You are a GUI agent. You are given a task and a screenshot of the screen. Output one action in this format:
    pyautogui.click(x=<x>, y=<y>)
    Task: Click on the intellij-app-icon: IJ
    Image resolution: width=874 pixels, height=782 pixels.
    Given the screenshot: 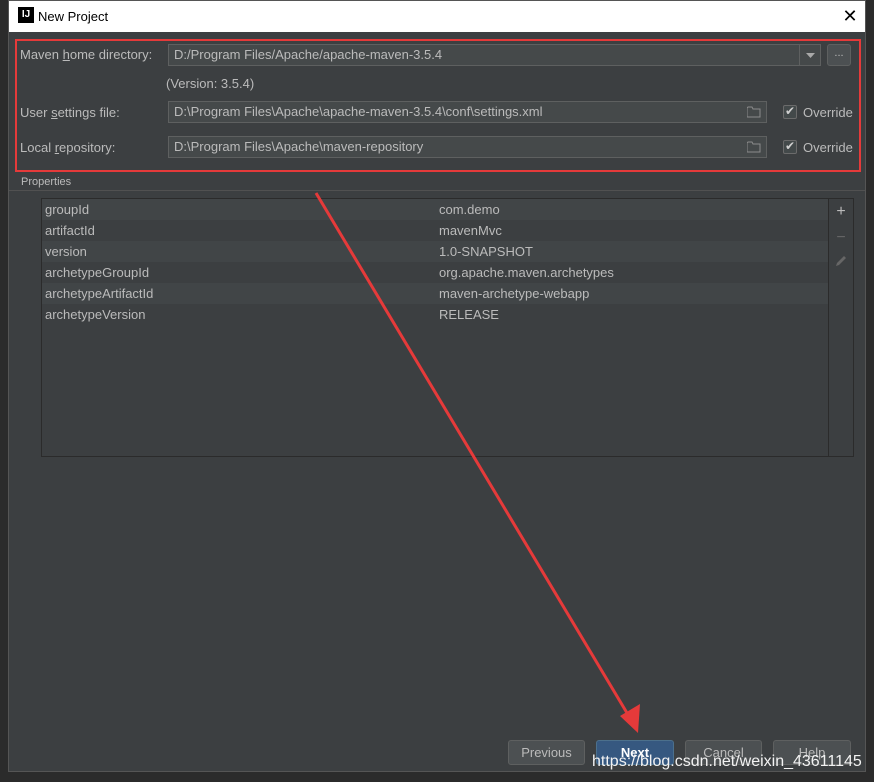 What is the action you would take?
    pyautogui.click(x=26, y=15)
    